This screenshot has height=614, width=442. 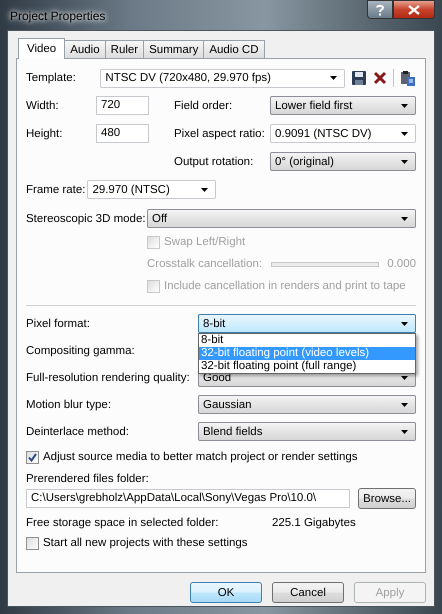 I want to click on dropdown: Gaussian, so click(x=307, y=404).